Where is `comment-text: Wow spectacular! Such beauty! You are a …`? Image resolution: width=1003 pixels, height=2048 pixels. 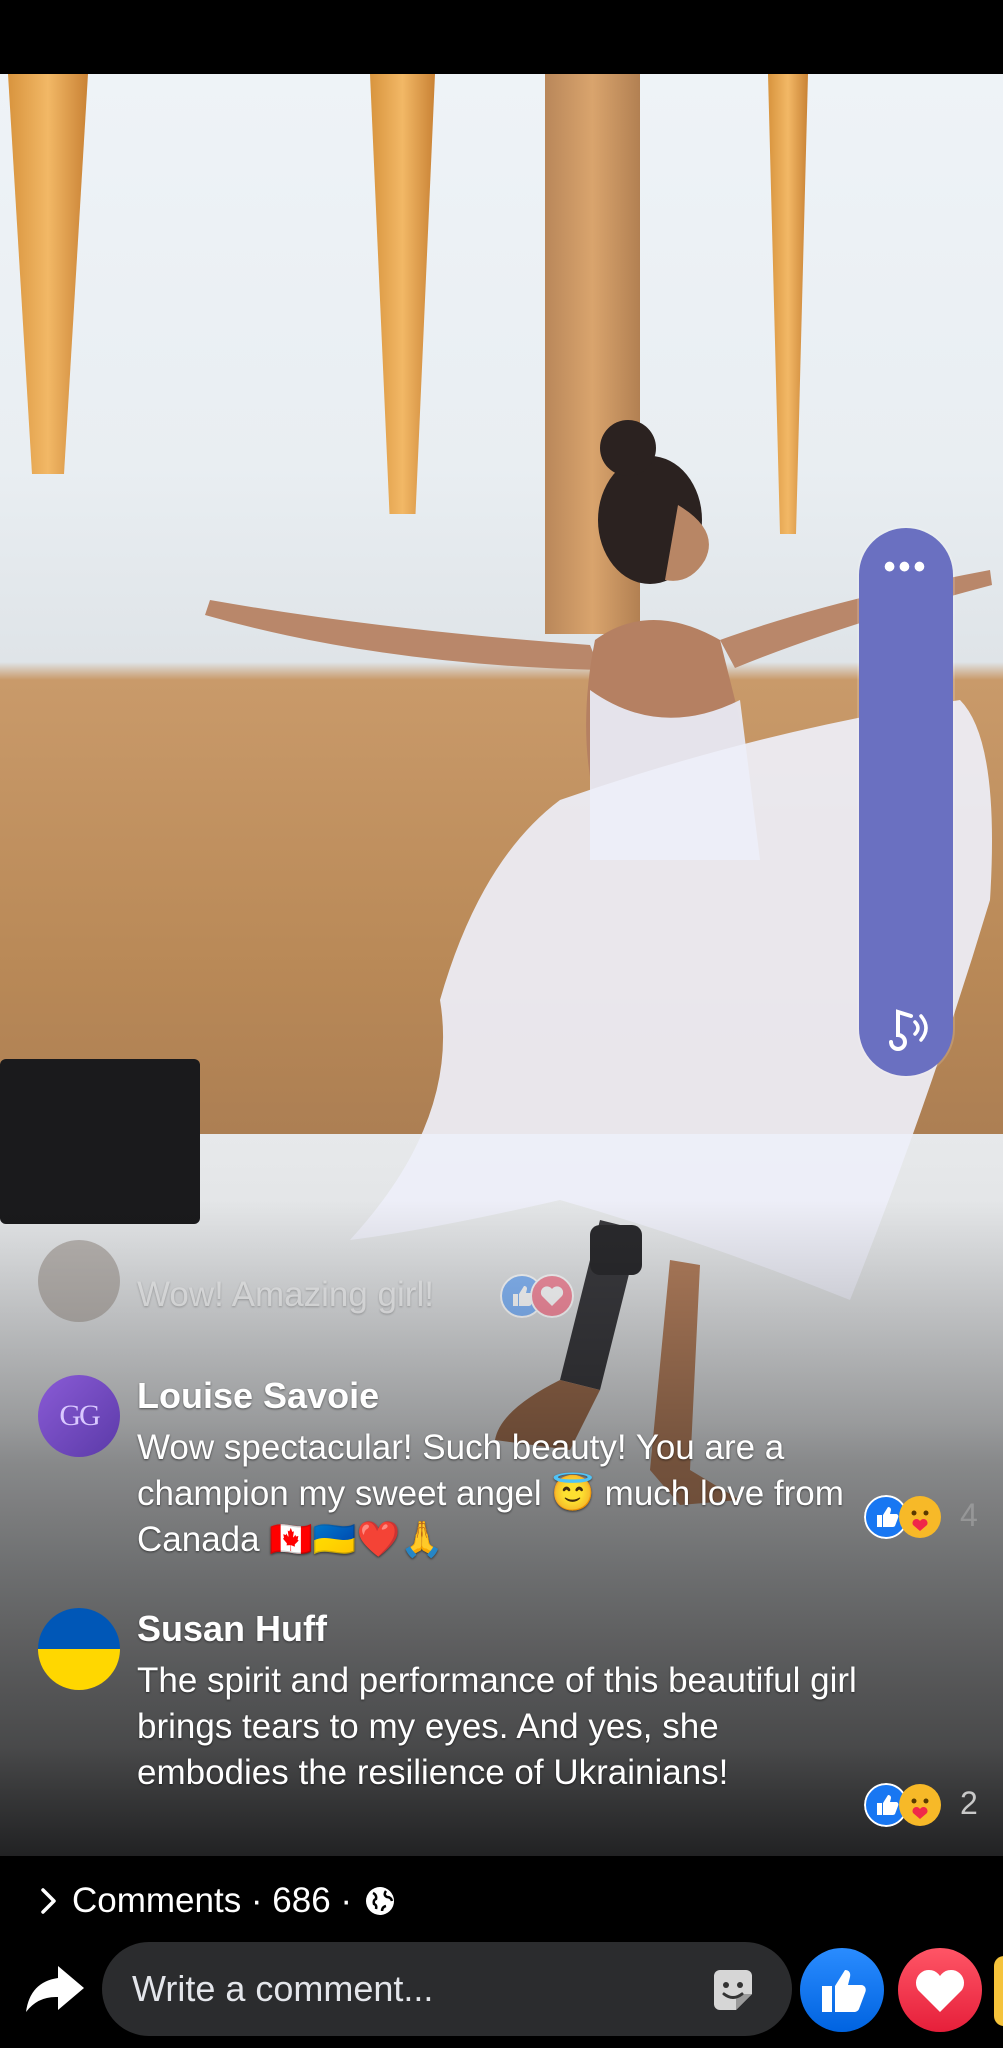
comment-text: Wow spectacular! Such beauty! You are a … is located at coordinates (490, 1493).